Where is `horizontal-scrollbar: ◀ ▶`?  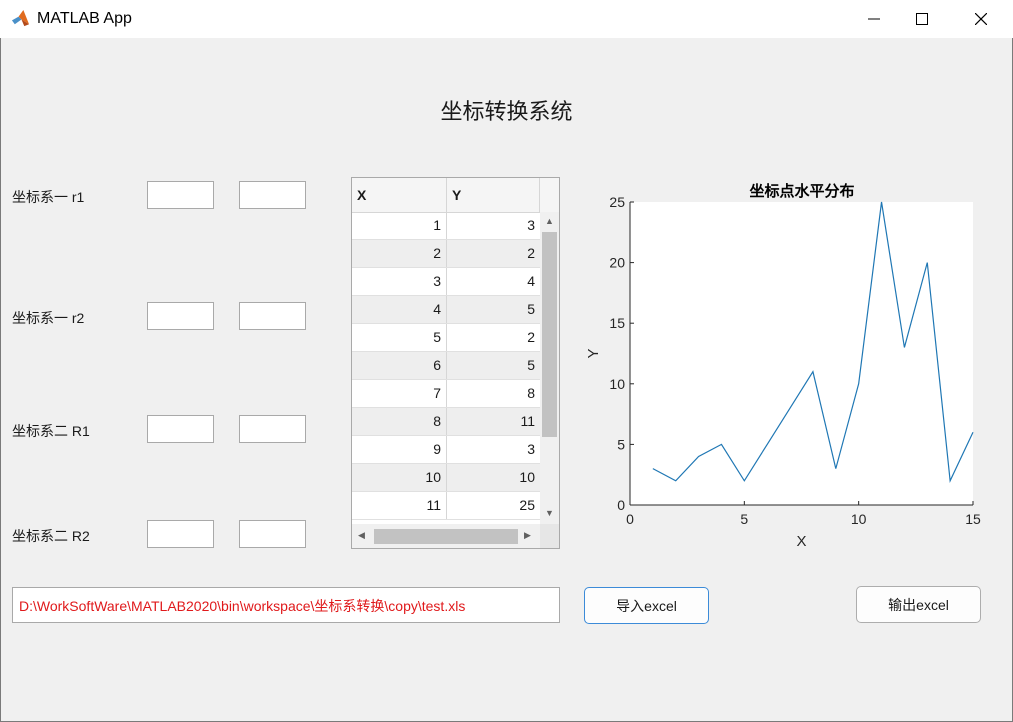
horizontal-scrollbar: ◀ ▶ is located at coordinates (446, 536).